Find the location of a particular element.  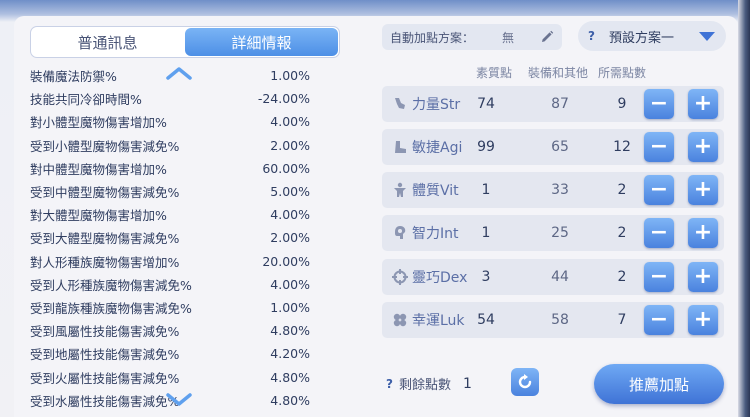

auto-points-field: 自動加點方案： 無 is located at coordinates (472, 37).